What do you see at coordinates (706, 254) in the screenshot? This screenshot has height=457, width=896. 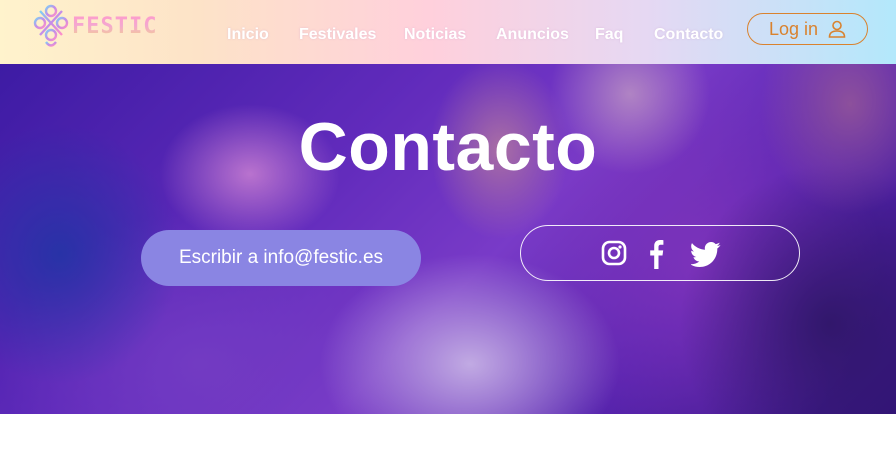 I see `twitter-icon` at bounding box center [706, 254].